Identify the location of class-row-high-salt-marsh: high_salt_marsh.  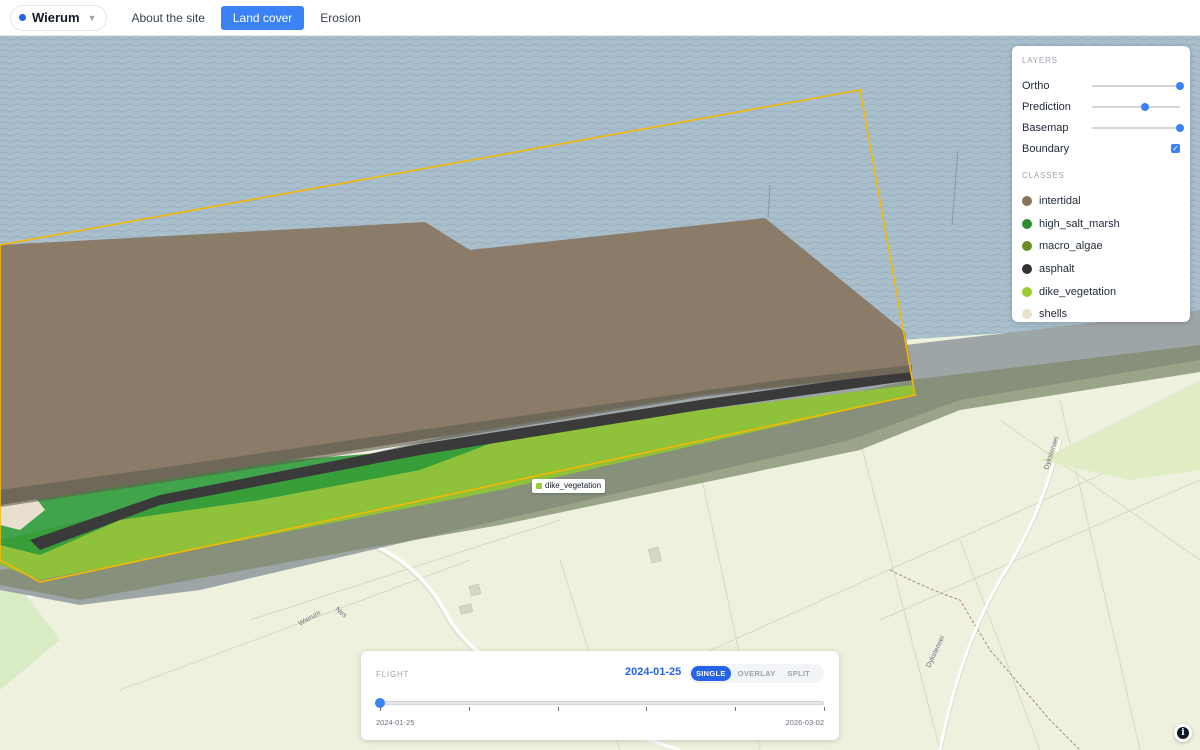
(1101, 224).